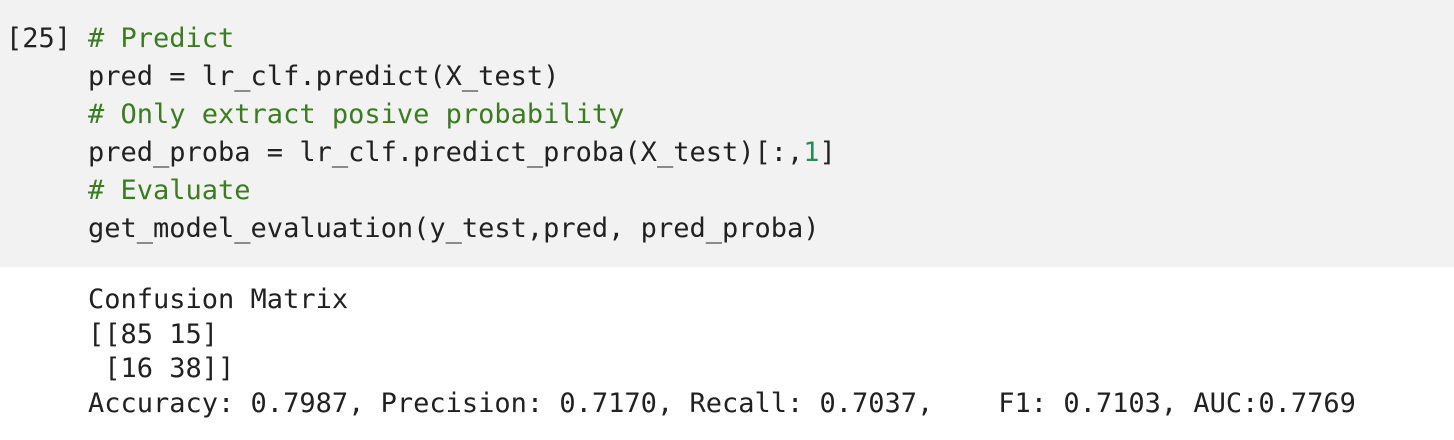  Describe the element at coordinates (39, 38) in the screenshot. I see `execution-count-prompt: [25]` at that location.